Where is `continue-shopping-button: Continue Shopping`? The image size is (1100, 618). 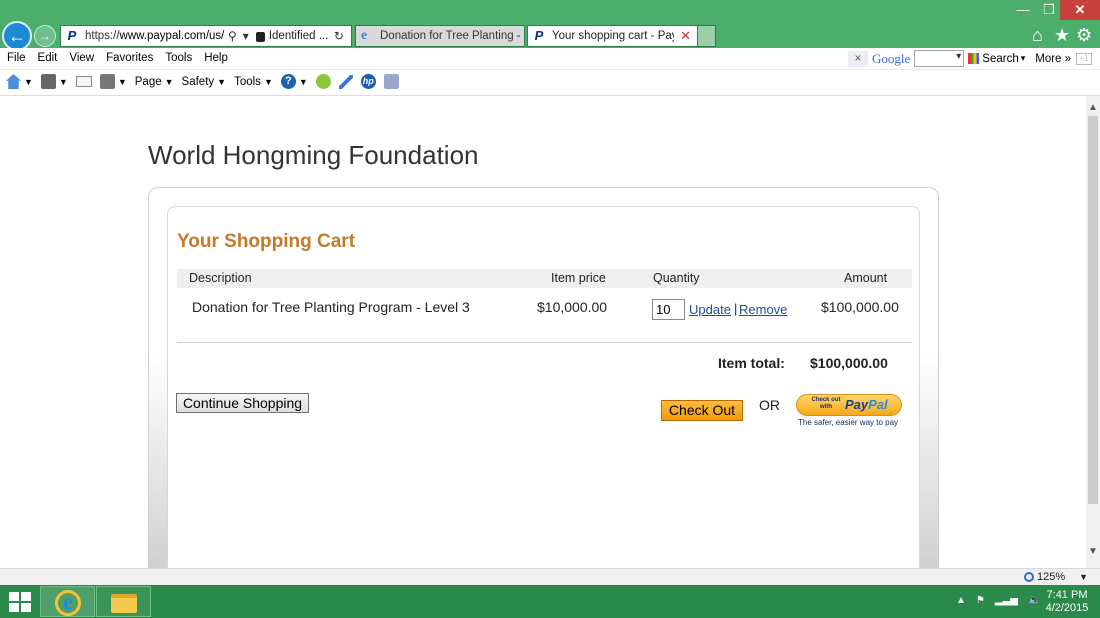
continue-shopping-button: Continue Shopping is located at coordinates (242, 403).